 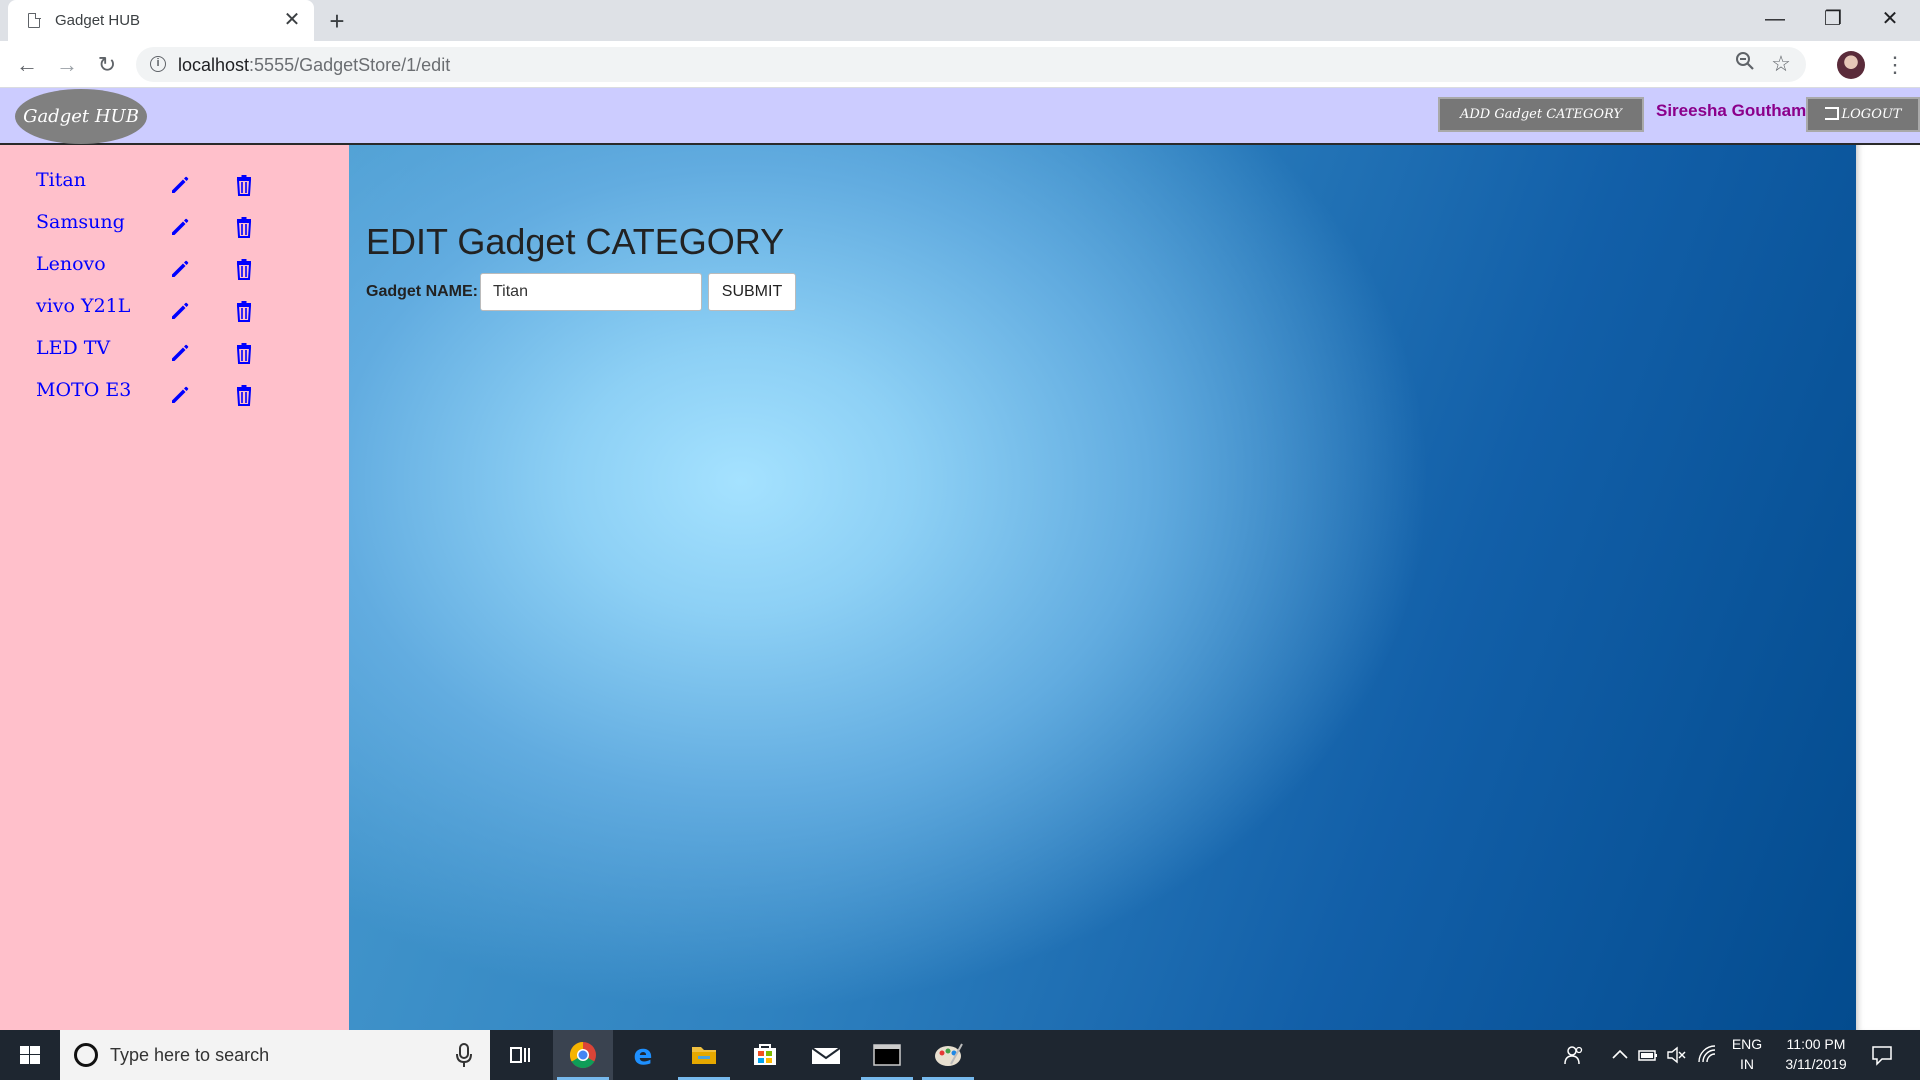 What do you see at coordinates (1890, 19) in the screenshot?
I see `window-close-button: ✕` at bounding box center [1890, 19].